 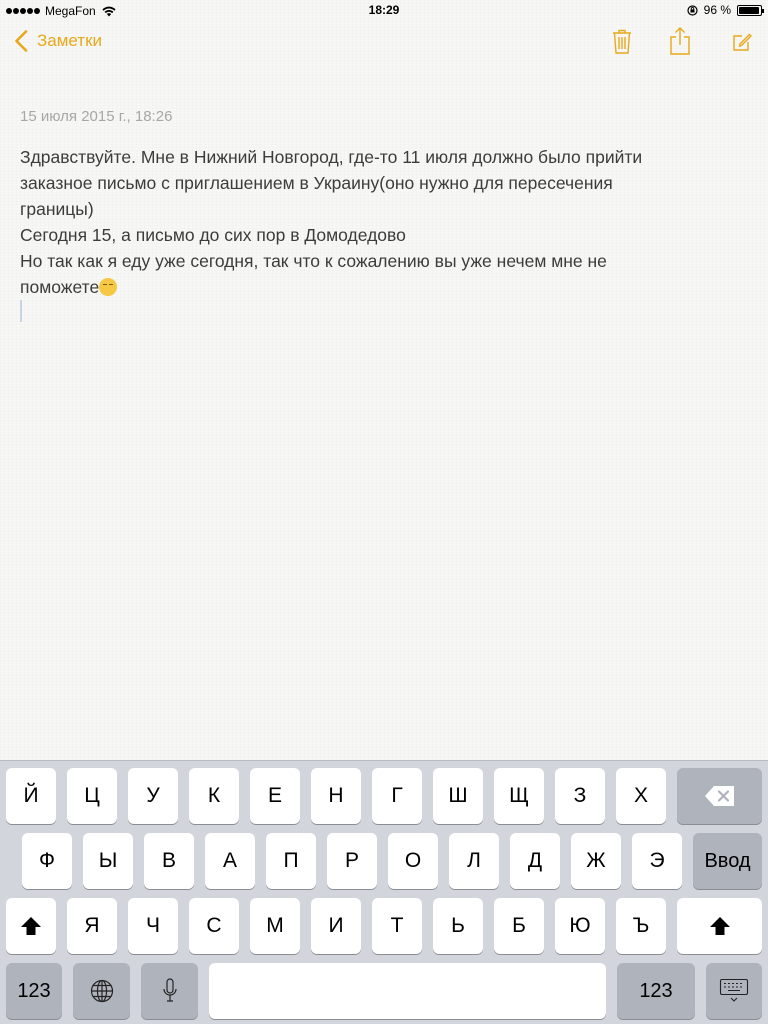 What do you see at coordinates (47, 861) in the screenshot?
I see `key: Ф` at bounding box center [47, 861].